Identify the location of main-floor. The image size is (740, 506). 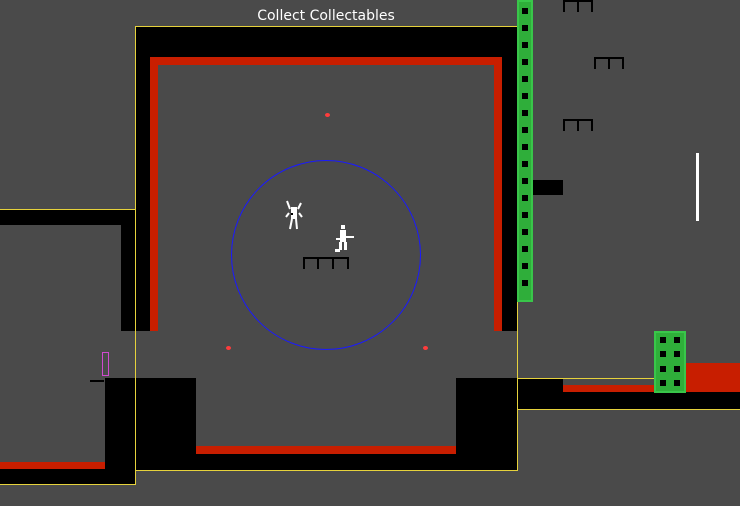
(326, 461).